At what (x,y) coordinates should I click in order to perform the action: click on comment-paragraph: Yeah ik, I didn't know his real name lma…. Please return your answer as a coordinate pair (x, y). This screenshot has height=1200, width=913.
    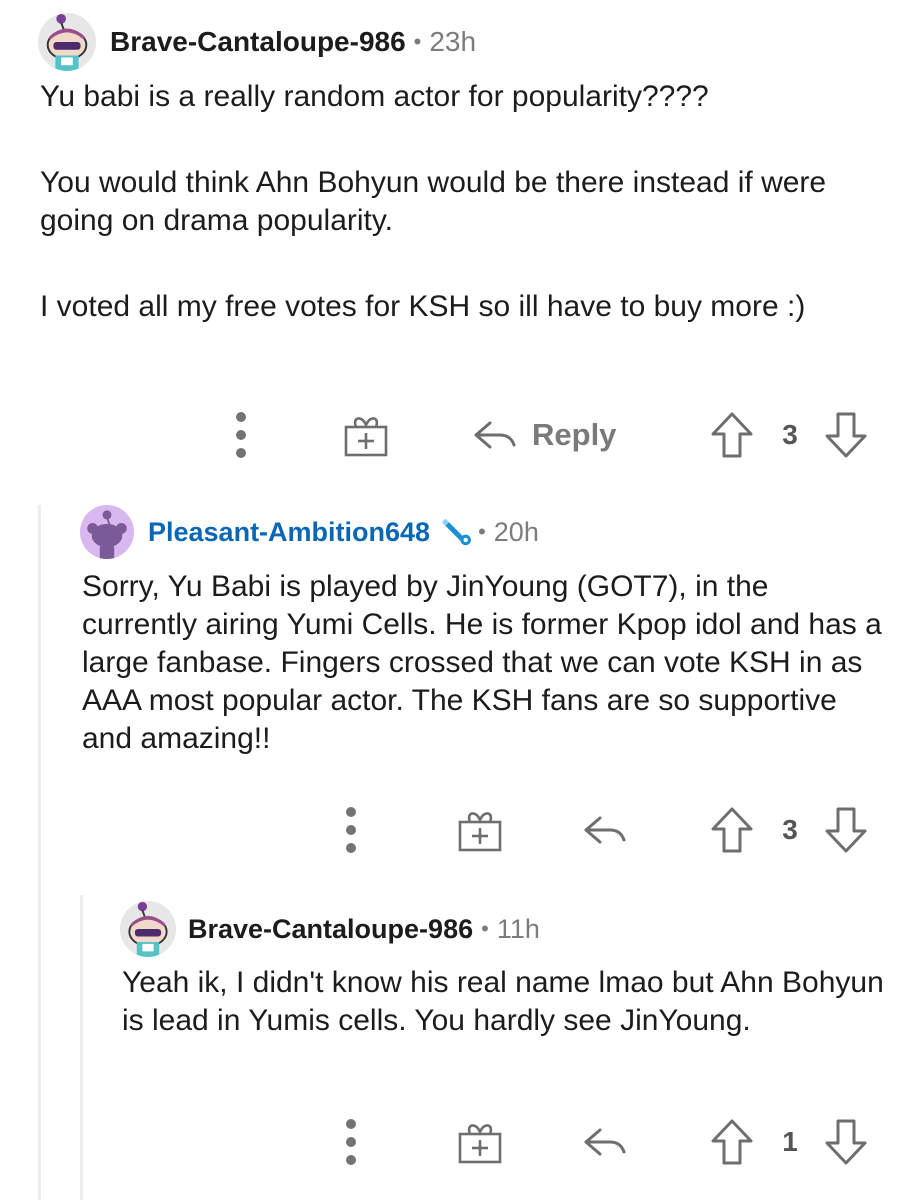
    Looking at the image, I should click on (503, 1001).